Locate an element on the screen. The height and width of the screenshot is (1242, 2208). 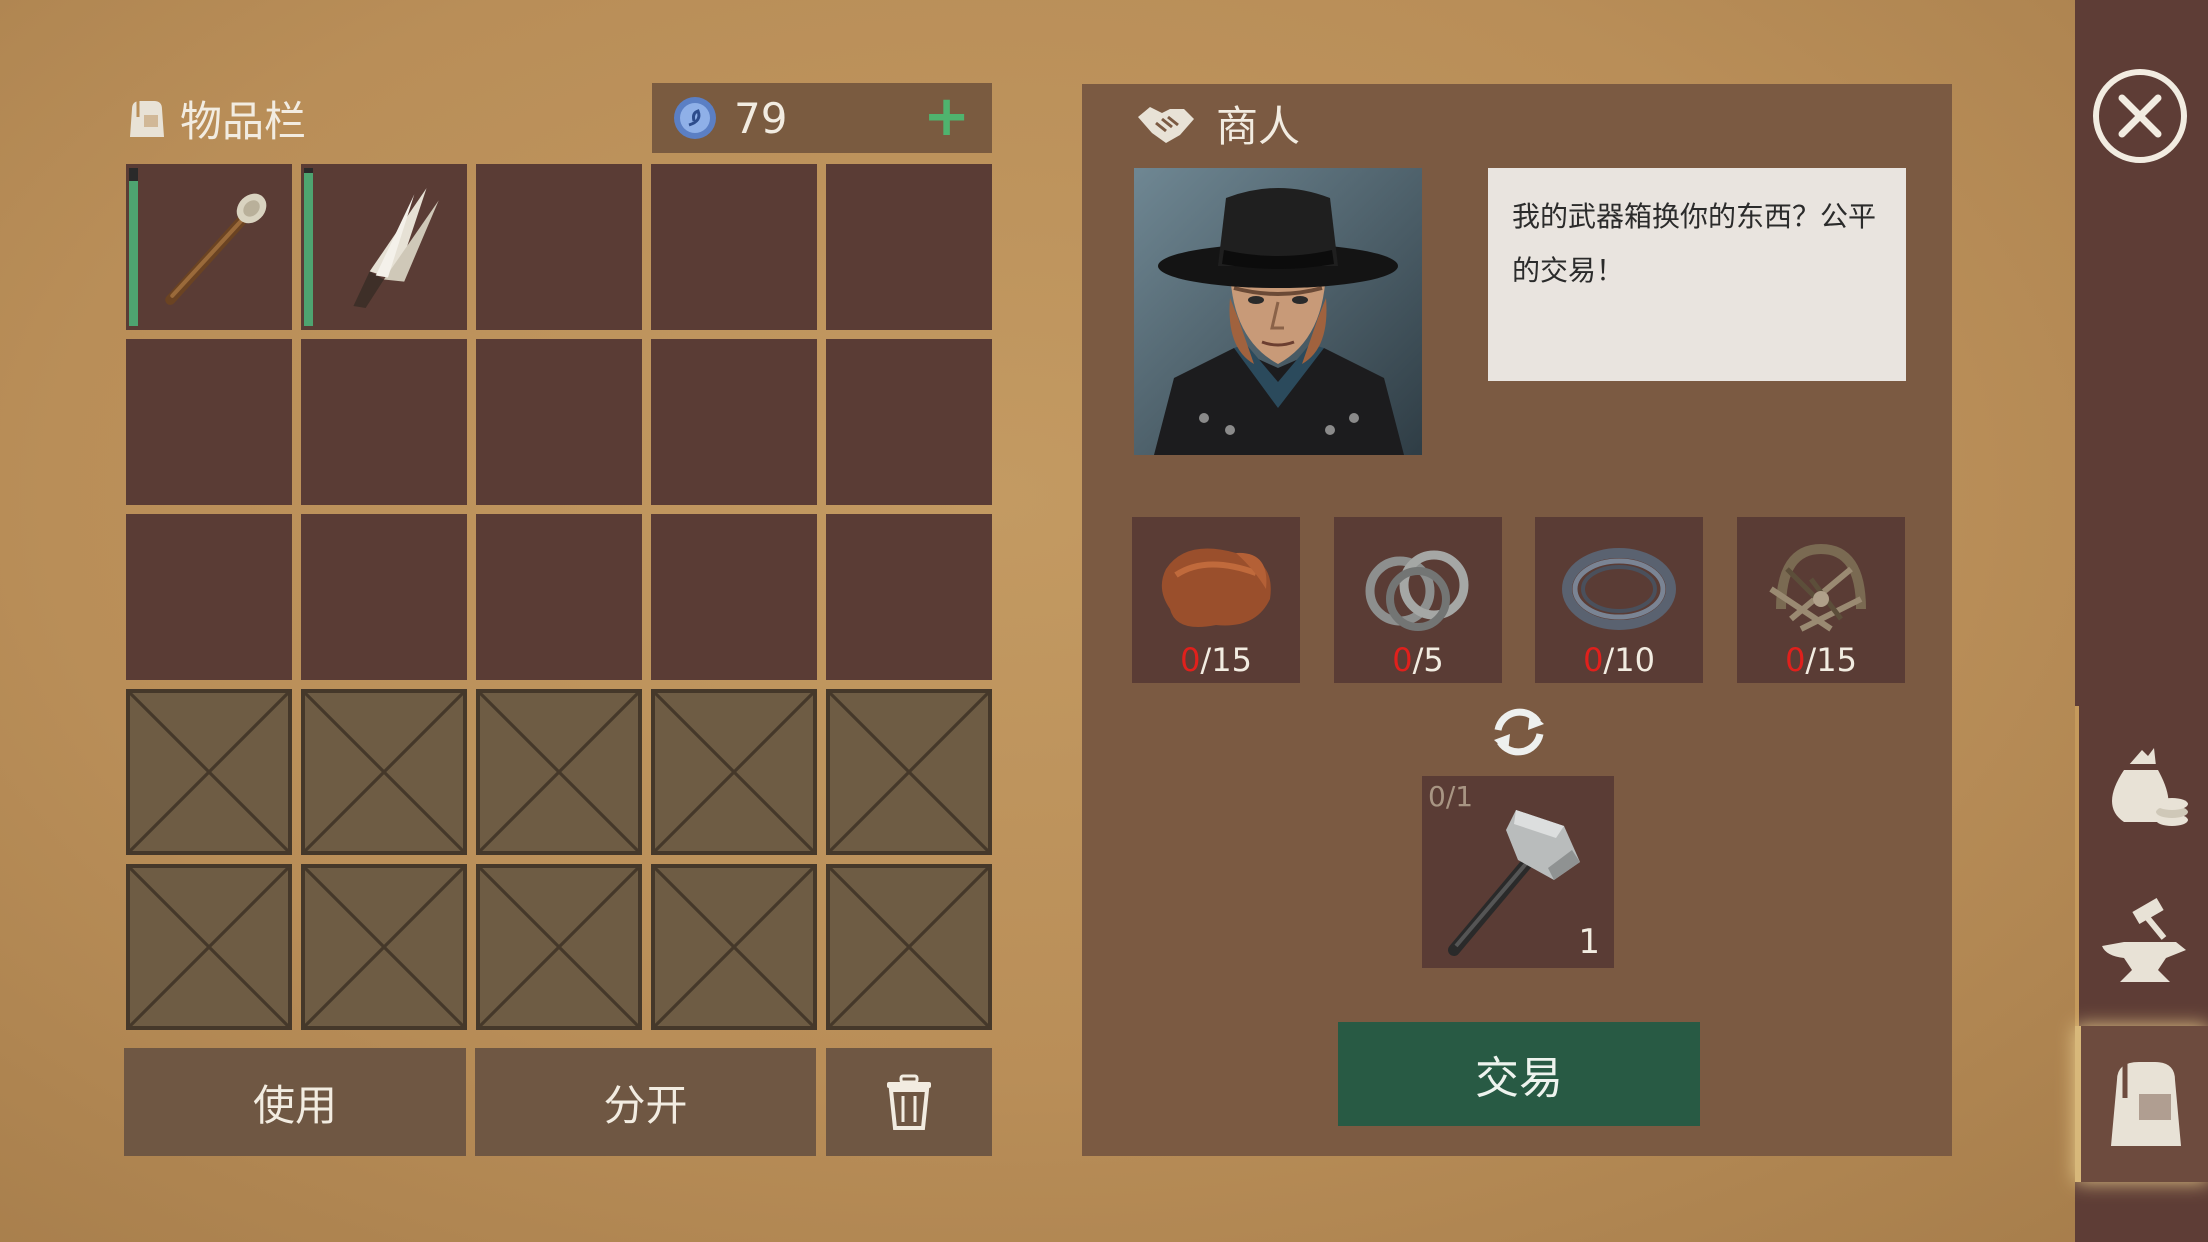
tab-trade is located at coordinates (2141, 786).